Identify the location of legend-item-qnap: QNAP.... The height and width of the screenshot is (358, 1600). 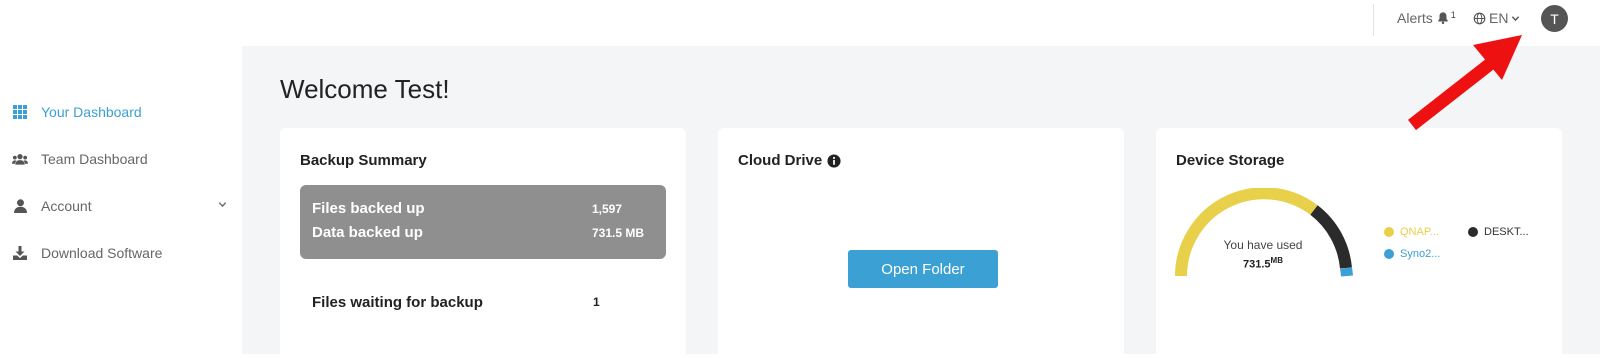
(1411, 232).